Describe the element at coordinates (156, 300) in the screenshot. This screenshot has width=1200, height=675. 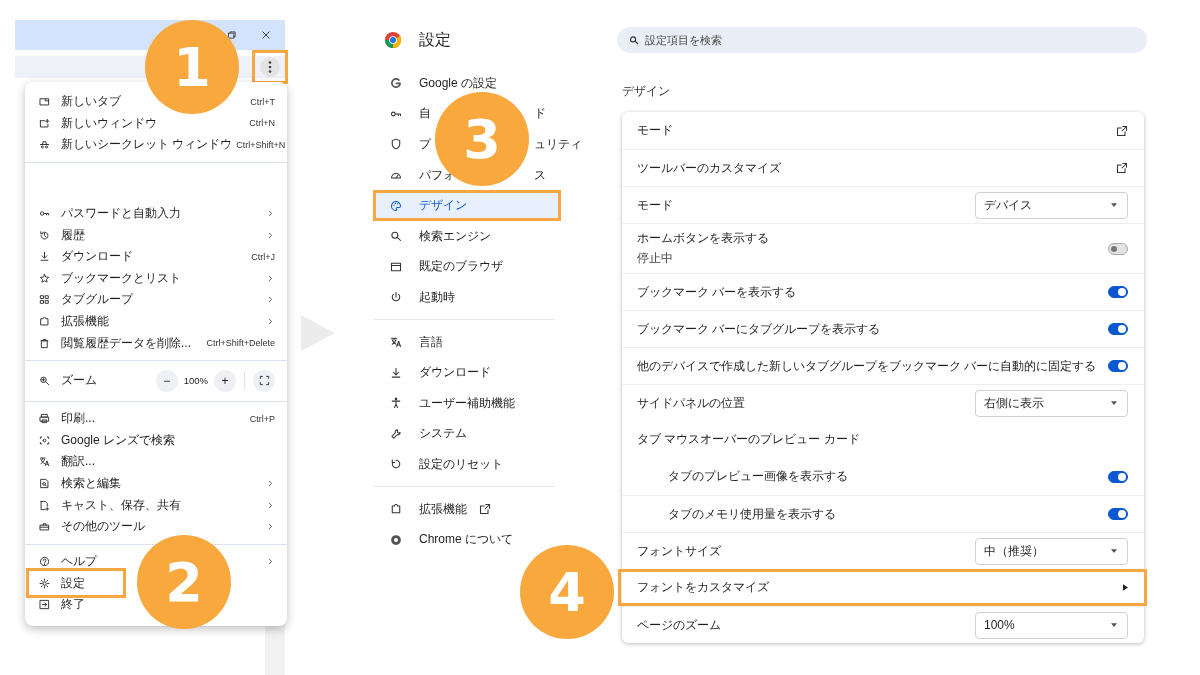
I see `menu-item: タブグループ` at that location.